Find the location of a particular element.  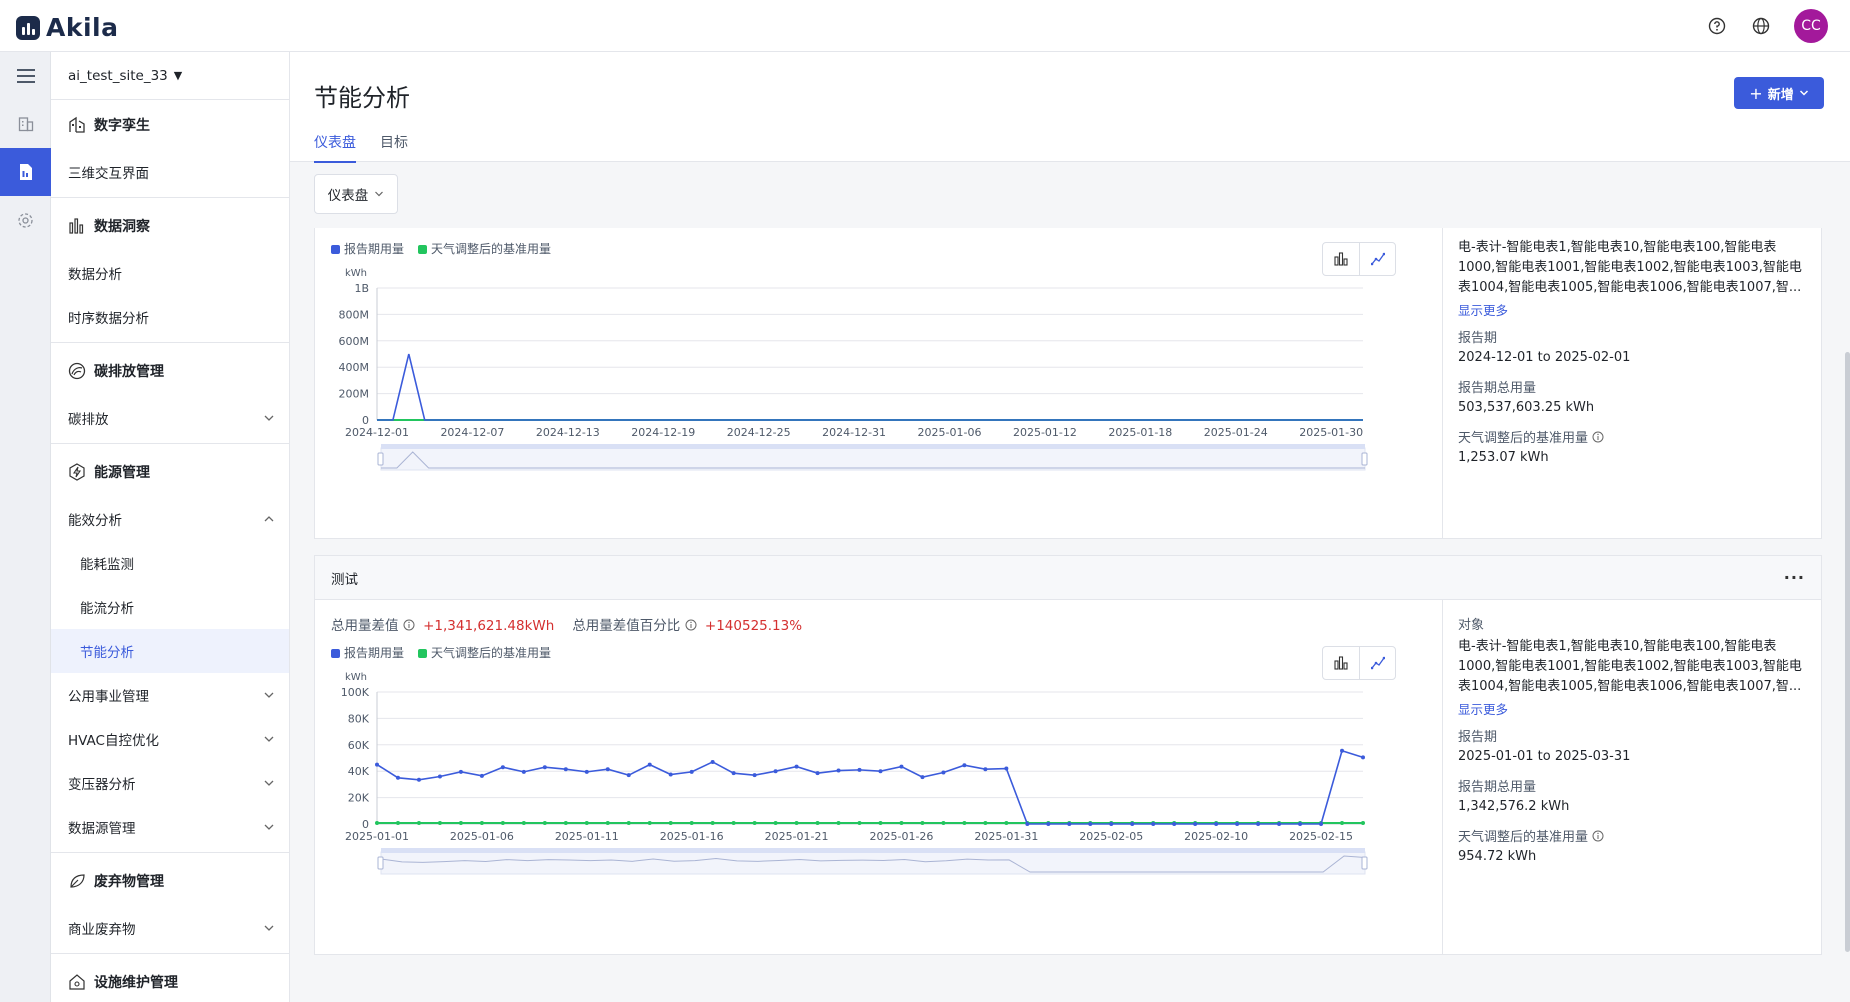

x-tick-label: 2025-01-18 is located at coordinates (1140, 432).